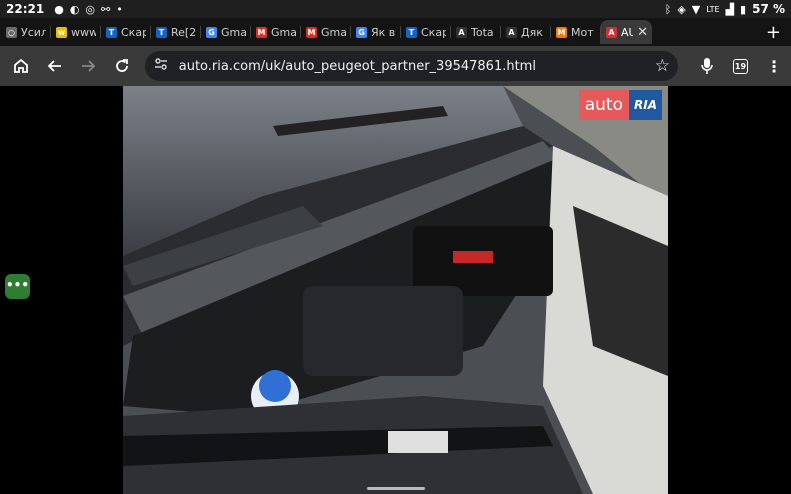 The image size is (791, 494). I want to click on more-vert-icon: ⋮, so click(774, 66).